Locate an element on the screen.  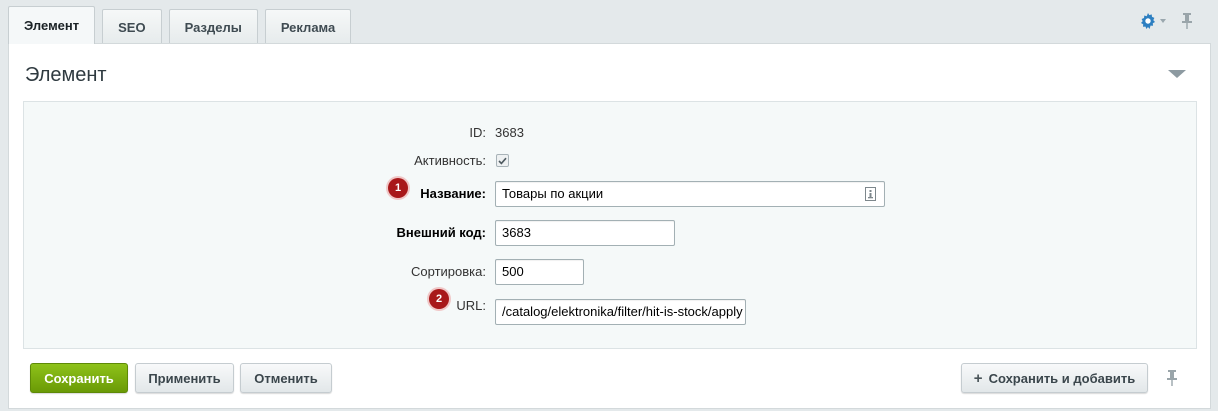
field-row-external-code: Внешний код: 3683 is located at coordinates (610, 233).